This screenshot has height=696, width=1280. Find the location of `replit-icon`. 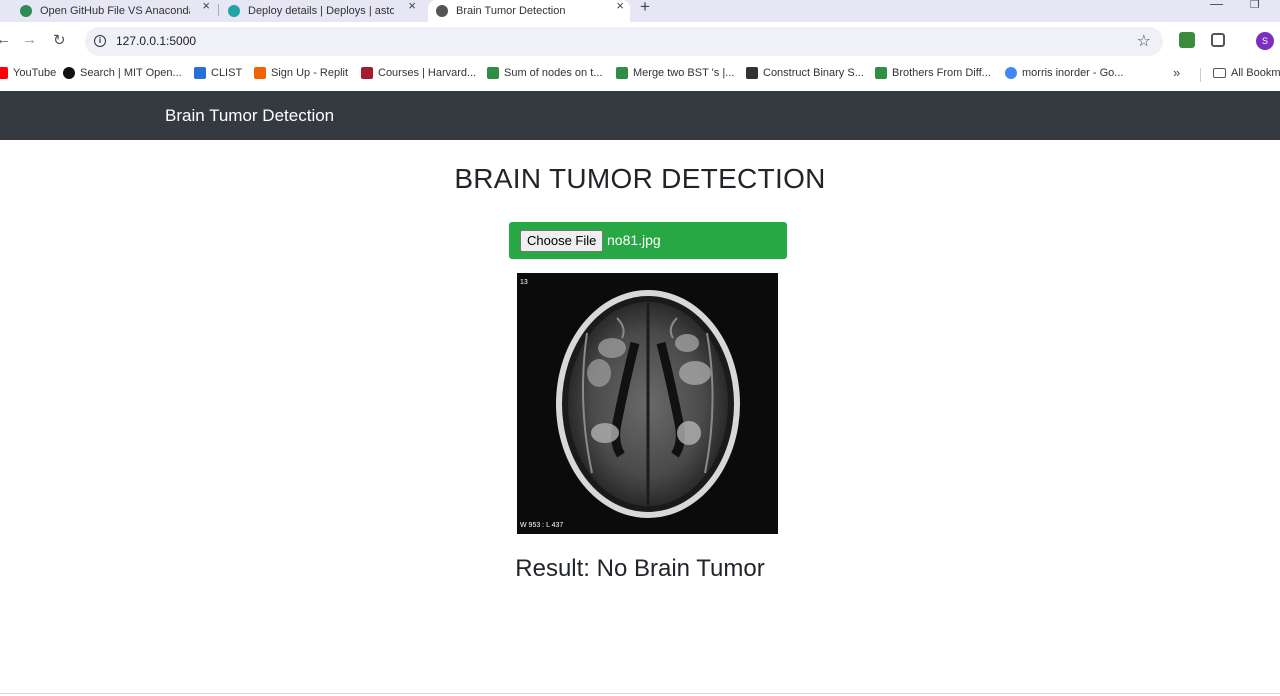

replit-icon is located at coordinates (260, 73).